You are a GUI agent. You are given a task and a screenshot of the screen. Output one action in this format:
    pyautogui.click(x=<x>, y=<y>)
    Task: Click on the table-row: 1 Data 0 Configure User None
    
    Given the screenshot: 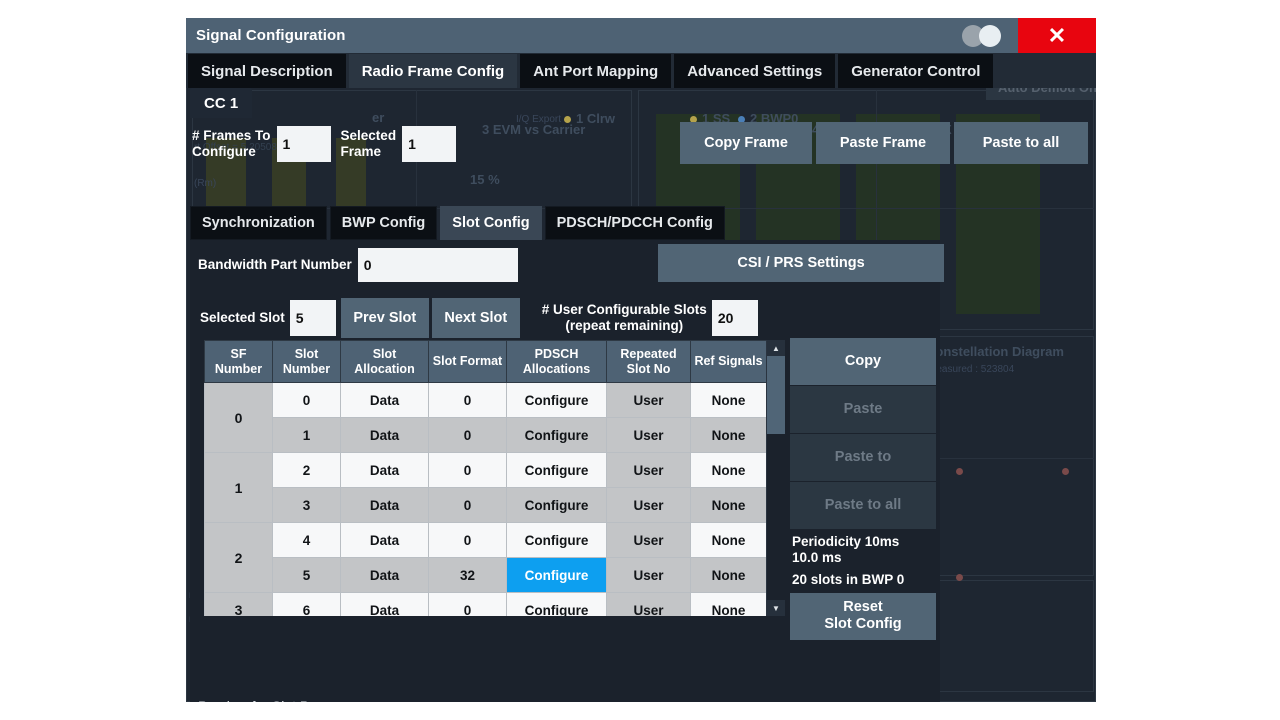 What is the action you would take?
    pyautogui.click(x=485, y=435)
    